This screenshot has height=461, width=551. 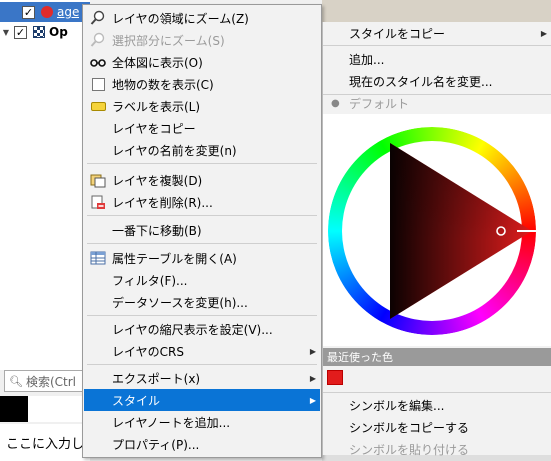 What do you see at coordinates (98, 180) in the screenshot?
I see `duplicate-layer-icon` at bounding box center [98, 180].